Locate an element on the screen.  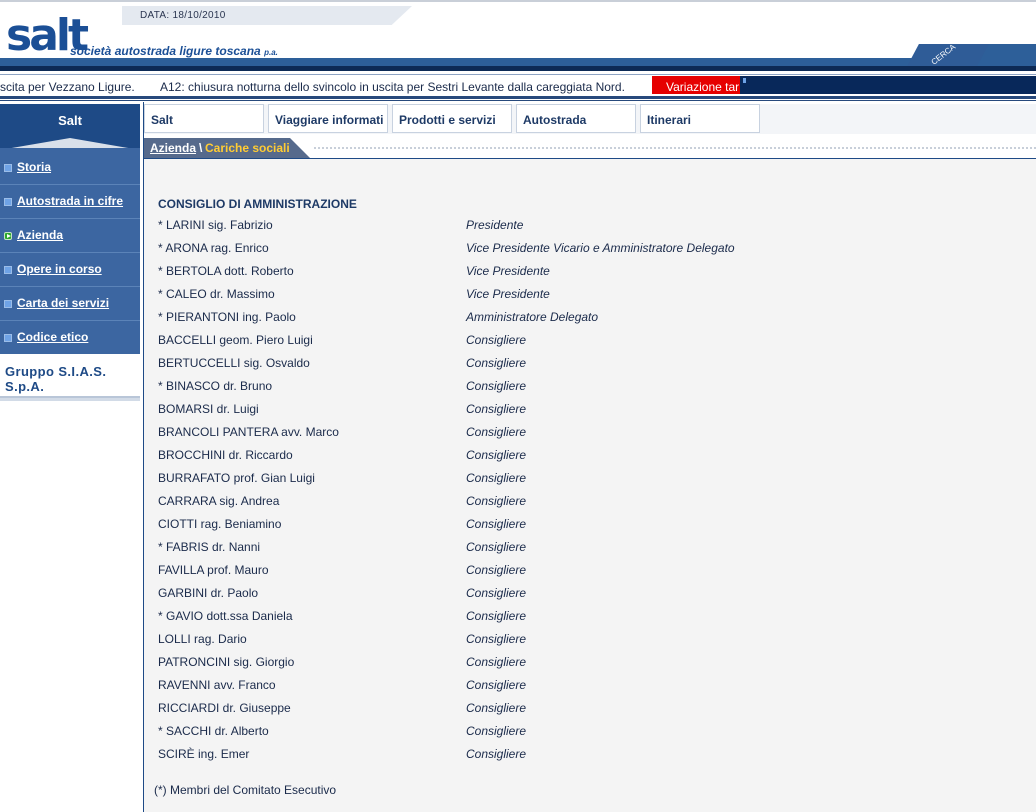
sidebar-item-codice-etico: Codice etico is located at coordinates (70, 339).